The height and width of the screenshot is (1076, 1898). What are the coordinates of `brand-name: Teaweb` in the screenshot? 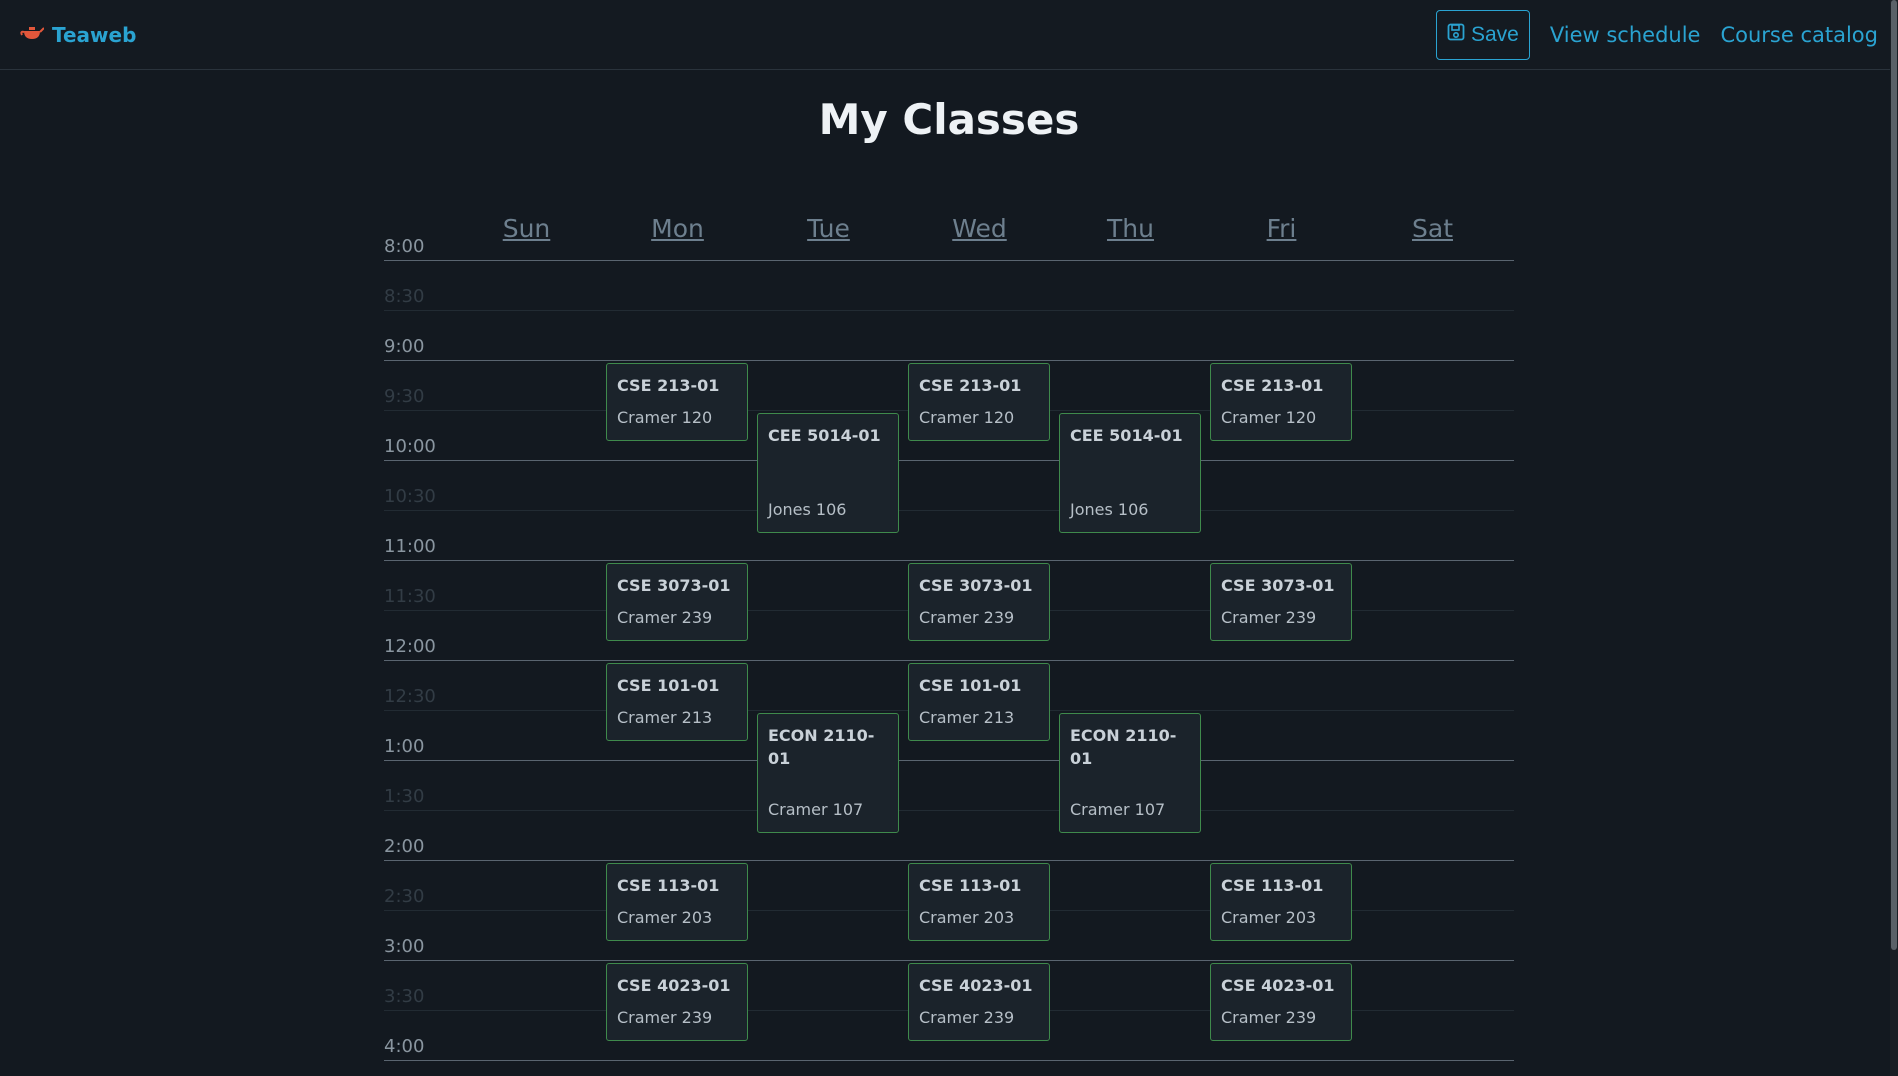 It's located at (94, 35).